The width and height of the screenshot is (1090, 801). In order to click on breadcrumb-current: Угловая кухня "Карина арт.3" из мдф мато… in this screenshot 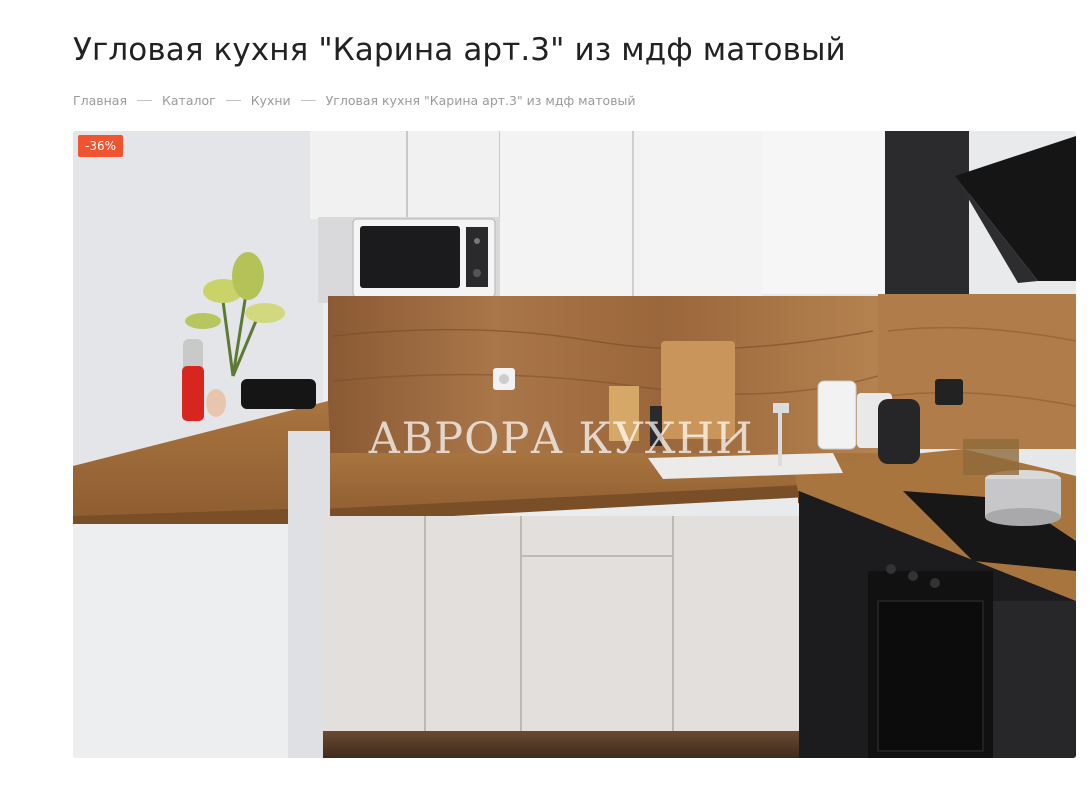, I will do `click(480, 100)`.